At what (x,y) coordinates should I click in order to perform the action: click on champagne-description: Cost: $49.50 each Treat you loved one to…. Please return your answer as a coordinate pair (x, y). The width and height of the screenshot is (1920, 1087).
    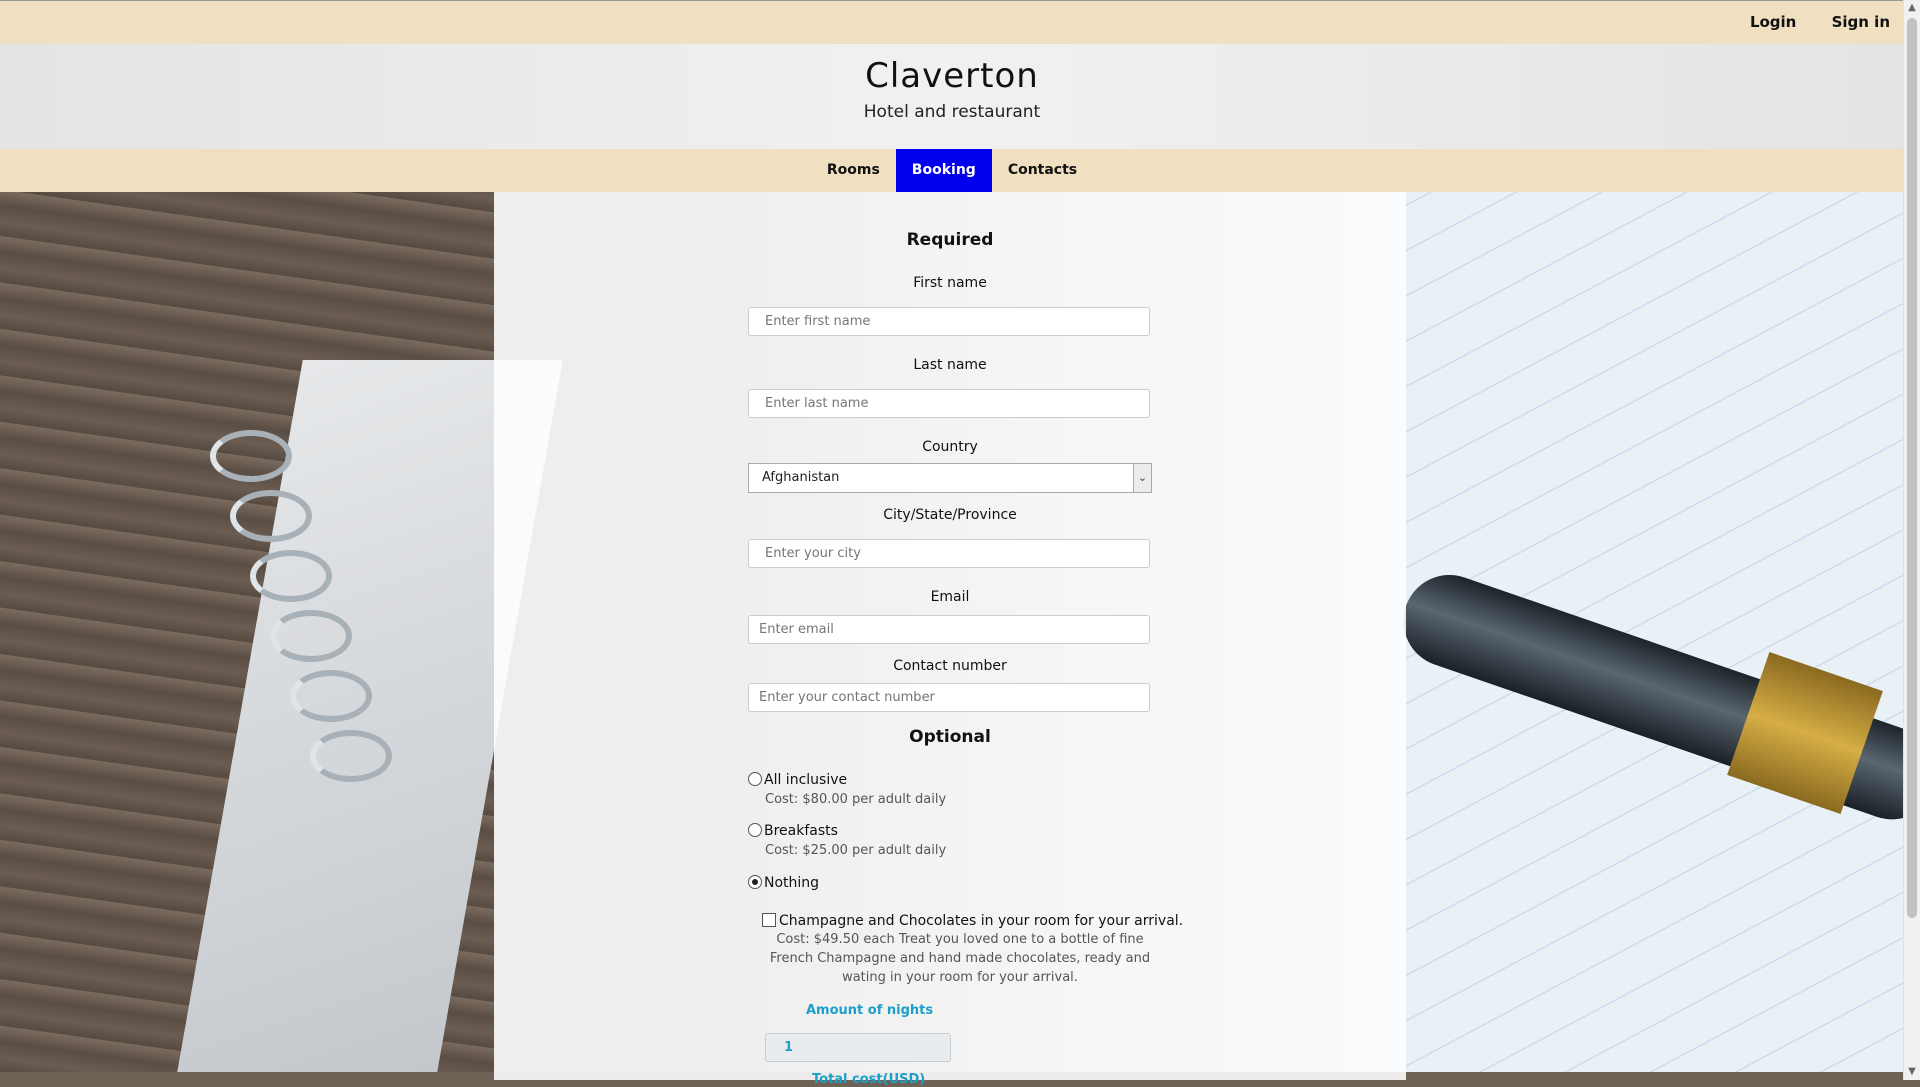
    Looking at the image, I should click on (960, 958).